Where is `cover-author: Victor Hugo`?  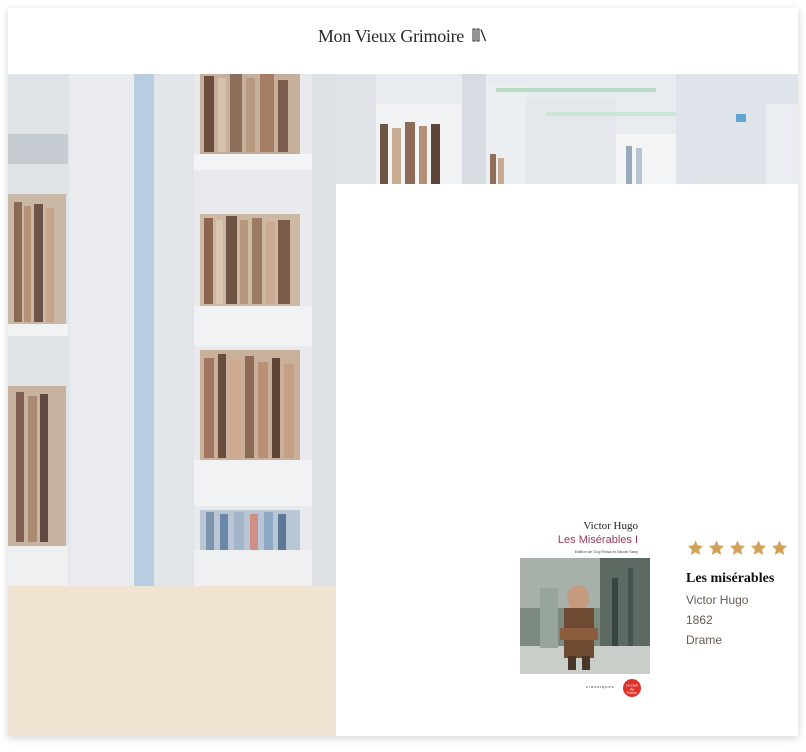 cover-author: Victor Hugo is located at coordinates (610, 526).